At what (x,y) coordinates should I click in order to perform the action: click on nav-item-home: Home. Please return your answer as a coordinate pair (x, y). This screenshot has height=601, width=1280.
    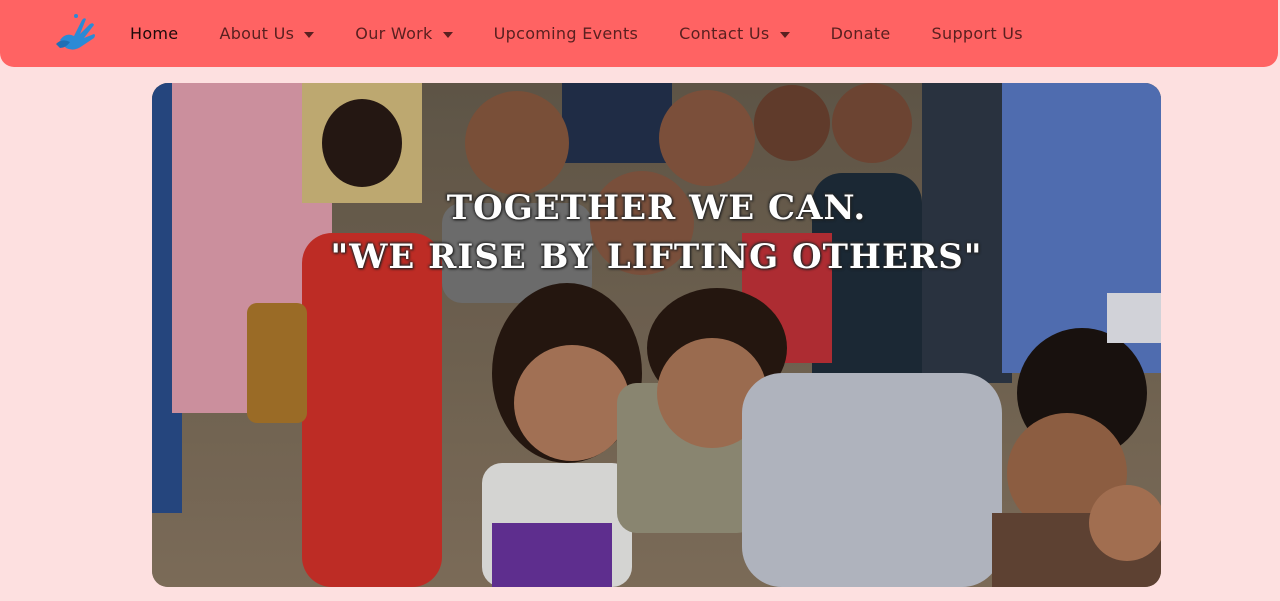
    Looking at the image, I should click on (154, 33).